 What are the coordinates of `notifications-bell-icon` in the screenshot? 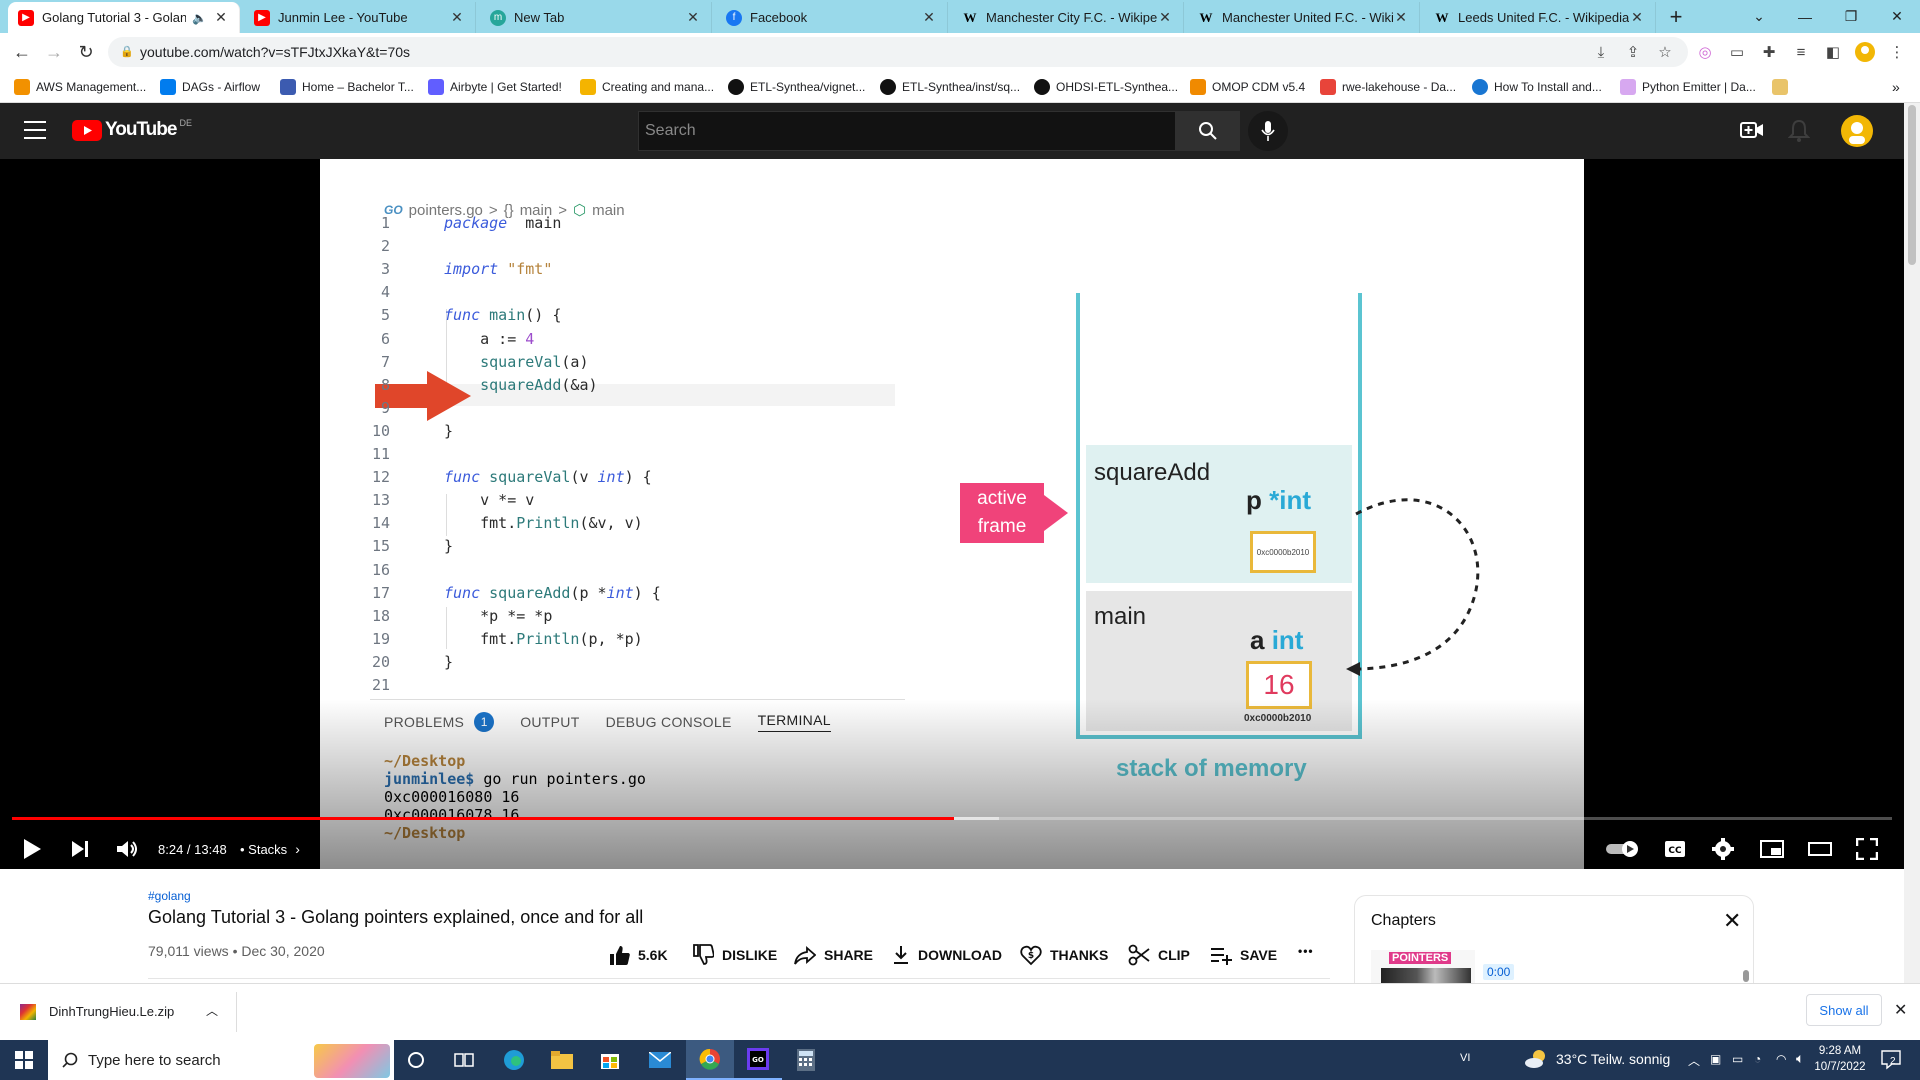 It's located at (1799, 133).